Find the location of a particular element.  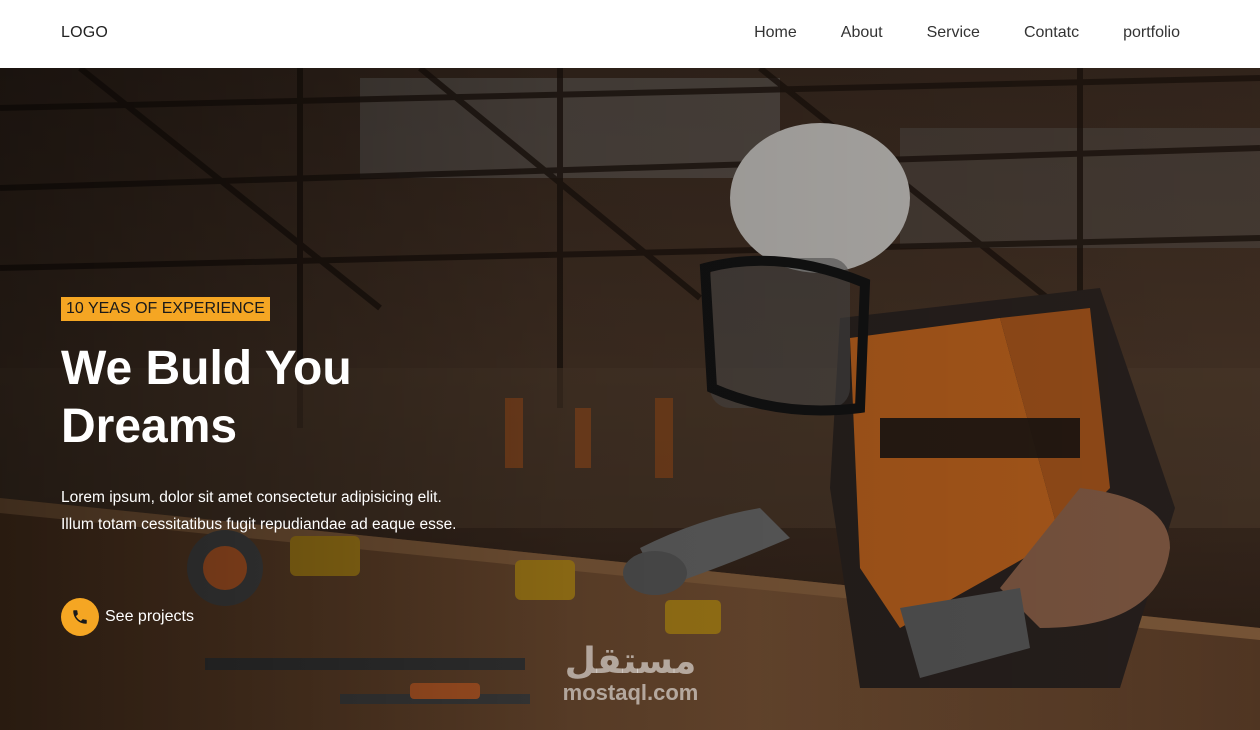

see-projects-button: See projects is located at coordinates (127, 617).